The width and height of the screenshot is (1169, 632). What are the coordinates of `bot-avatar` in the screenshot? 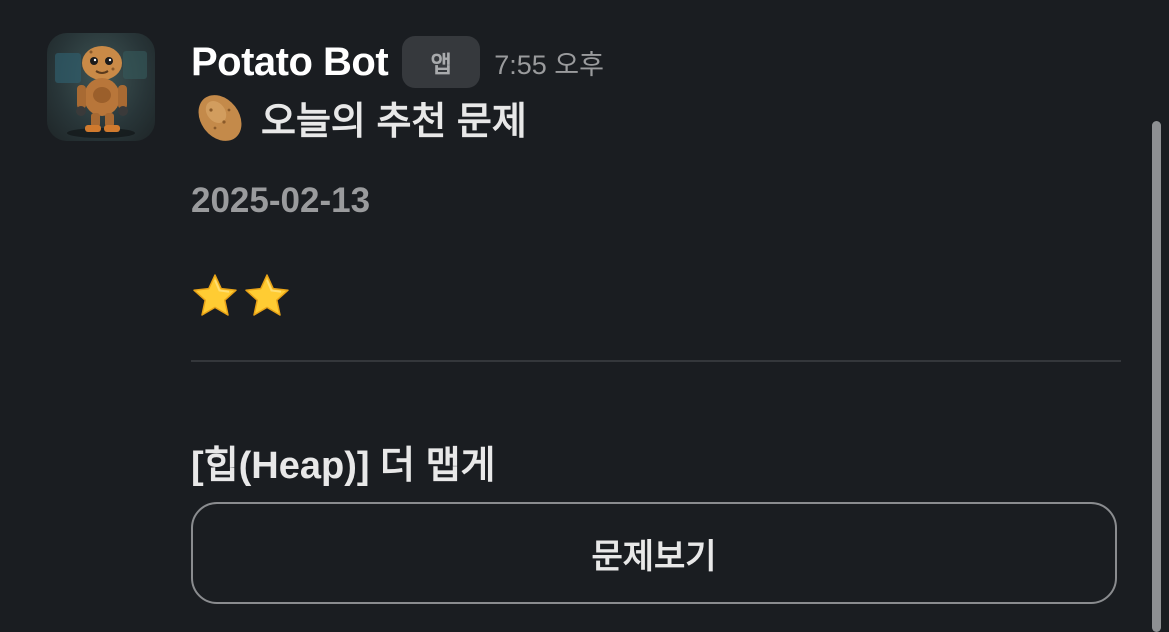 It's located at (101, 87).